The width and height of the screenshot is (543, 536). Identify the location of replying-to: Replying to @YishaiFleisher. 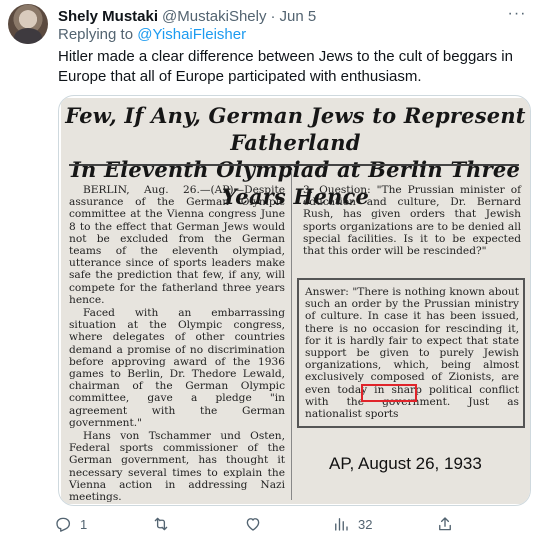
(152, 34).